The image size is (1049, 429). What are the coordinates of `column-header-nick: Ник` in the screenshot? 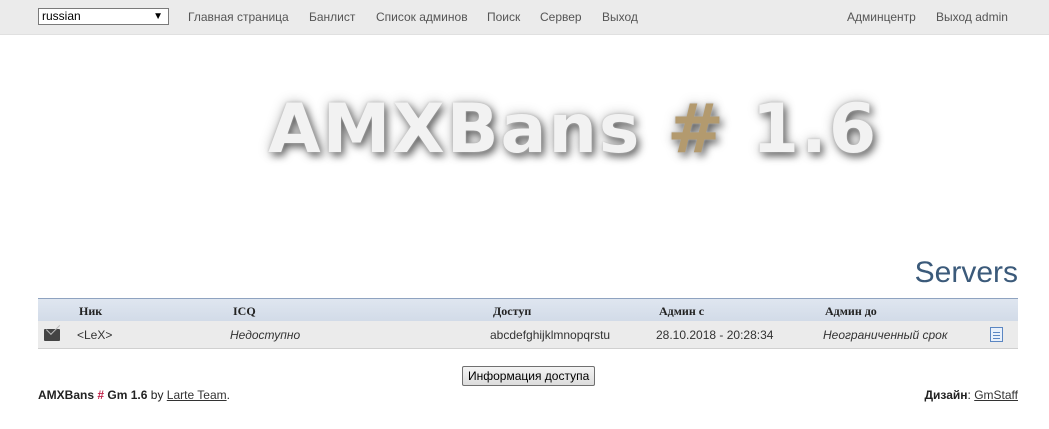 It's located at (91, 311).